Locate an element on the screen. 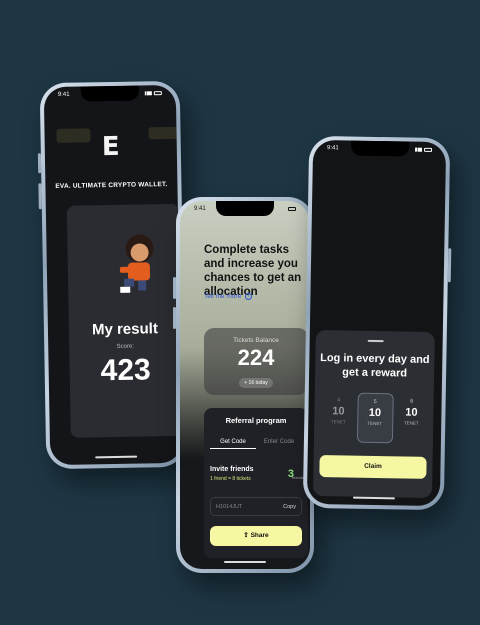 The width and height of the screenshot is (480, 625). share-label: Share is located at coordinates (259, 535).